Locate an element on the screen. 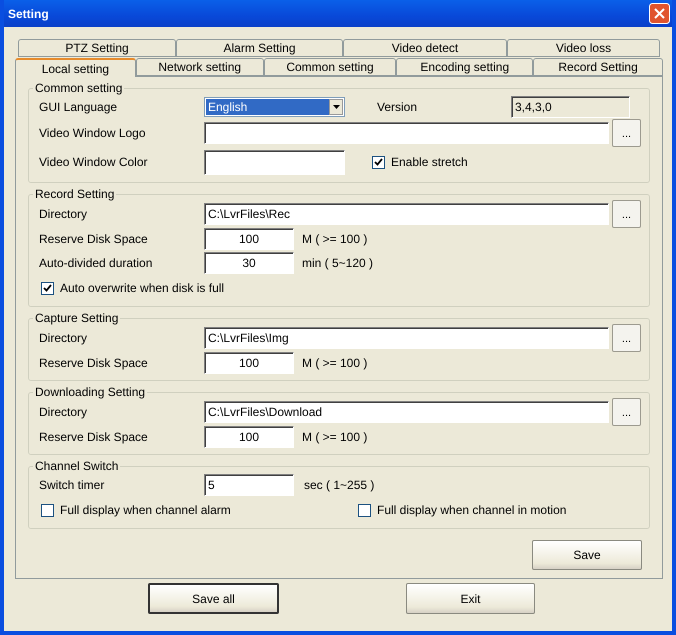  unit-label: sec ( 1~255 ) is located at coordinates (339, 485).